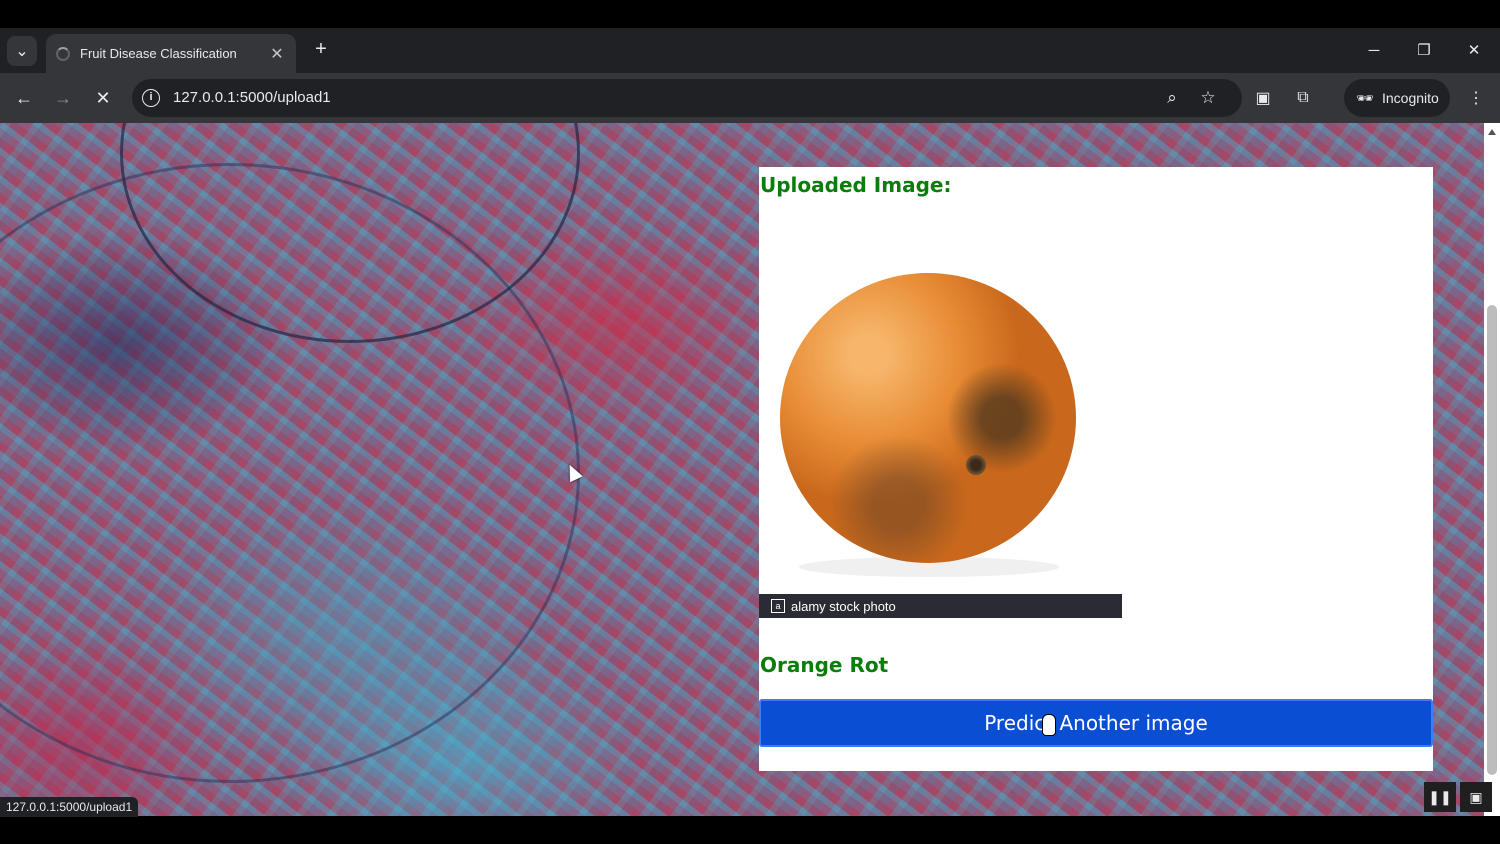 The width and height of the screenshot is (1500, 844). Describe the element at coordinates (63, 98) in the screenshot. I see `forward-icon: →` at that location.